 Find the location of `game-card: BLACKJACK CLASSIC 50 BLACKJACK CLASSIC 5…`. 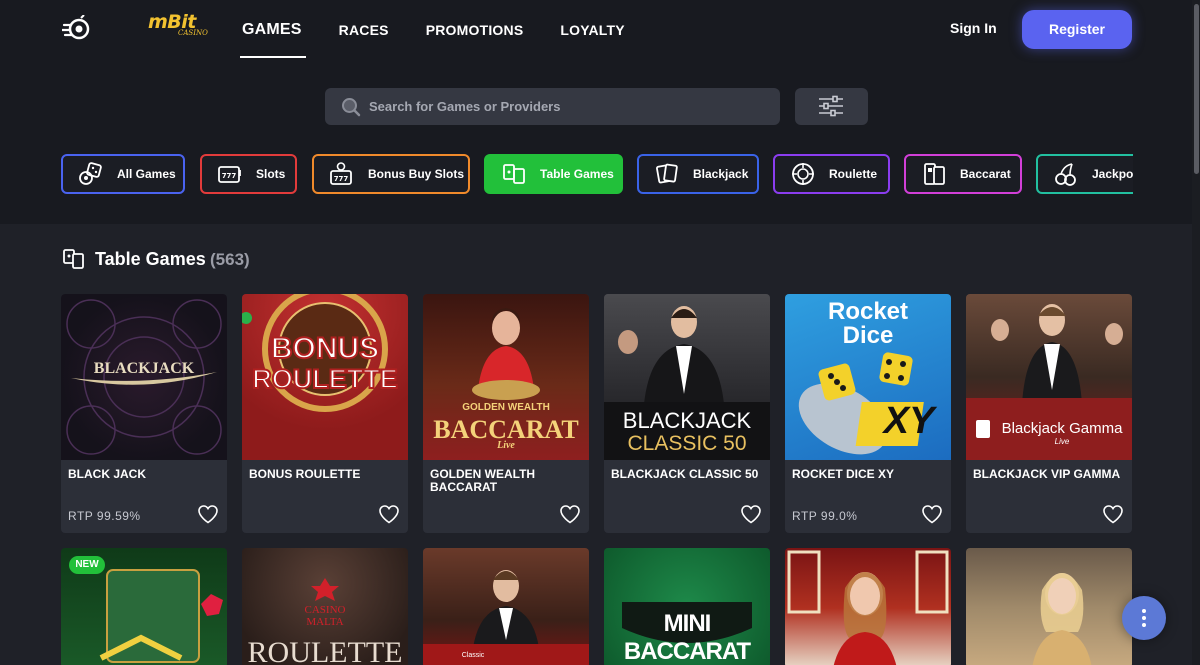

game-card: BLACKJACK CLASSIC 50 BLACKJACK CLASSIC 5… is located at coordinates (687, 413).